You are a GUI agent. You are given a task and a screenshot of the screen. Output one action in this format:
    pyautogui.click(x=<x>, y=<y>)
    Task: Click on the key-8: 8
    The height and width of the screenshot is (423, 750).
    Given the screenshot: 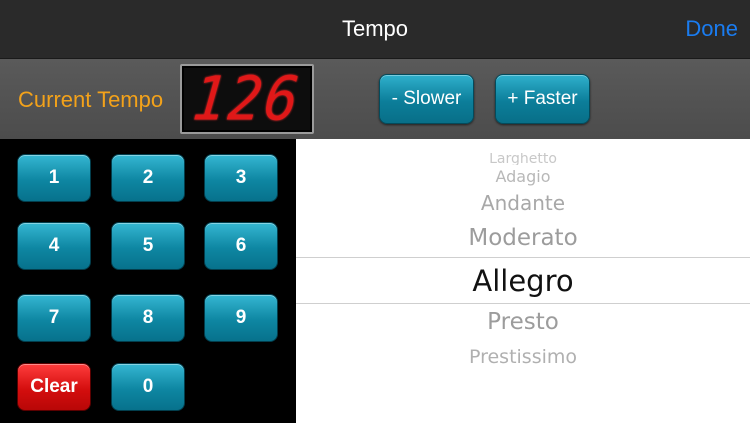 What is the action you would take?
    pyautogui.click(x=148, y=318)
    